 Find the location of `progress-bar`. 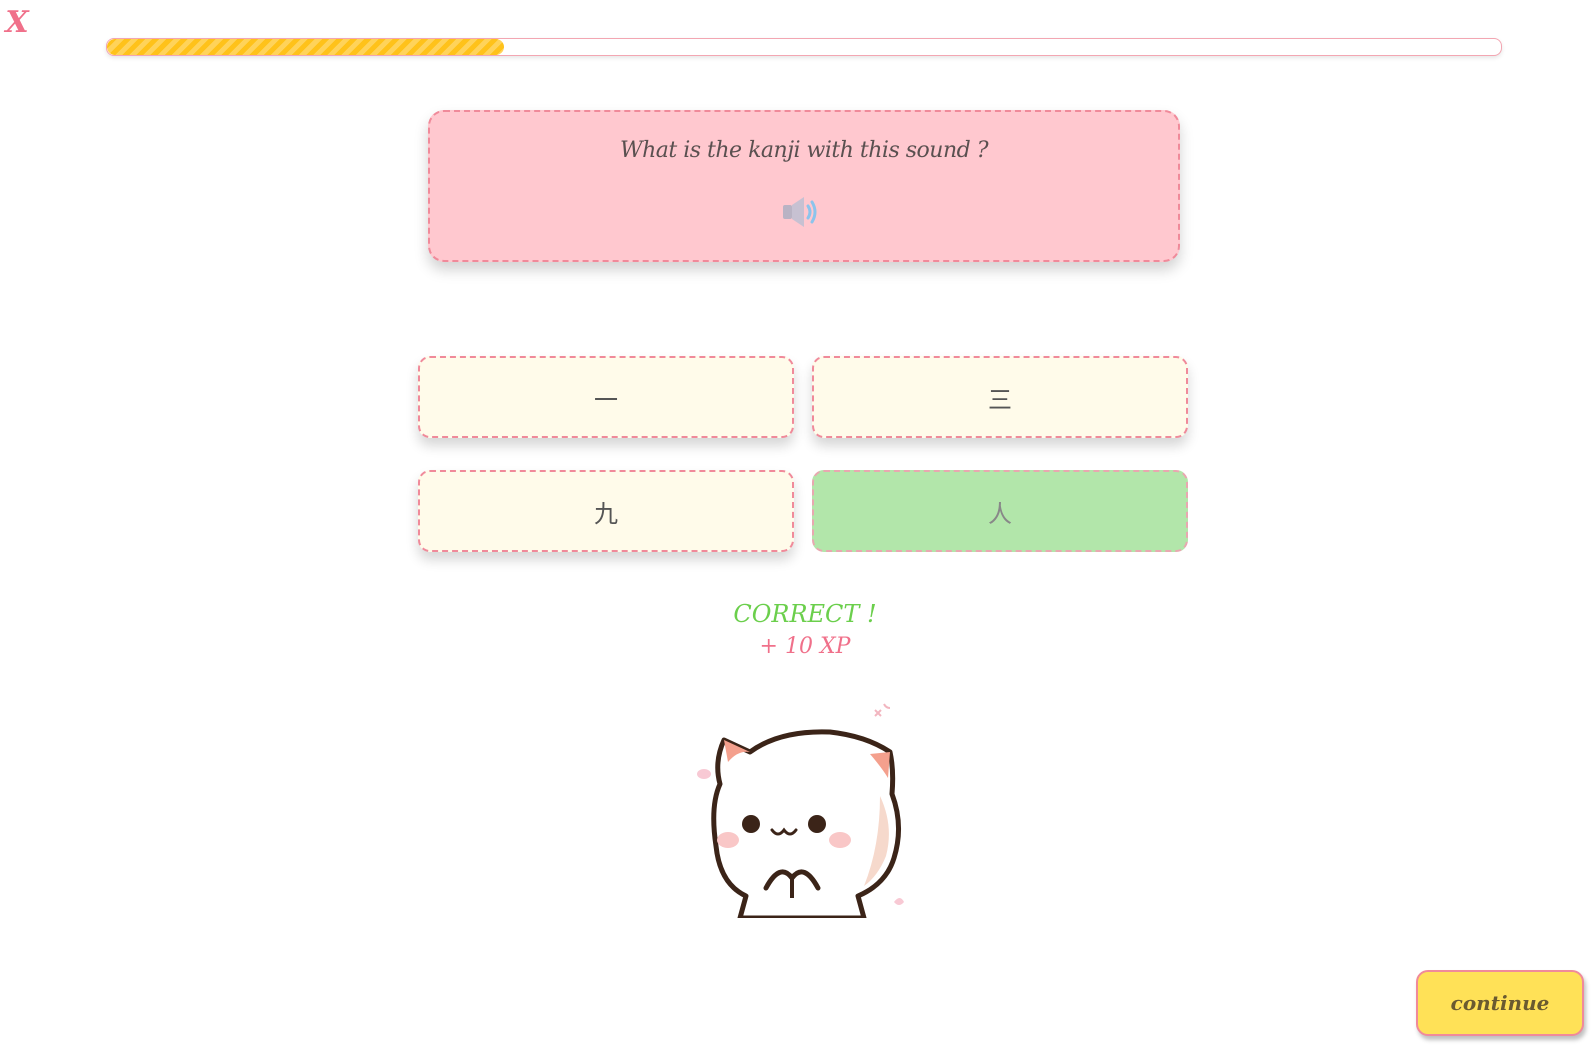

progress-bar is located at coordinates (804, 47).